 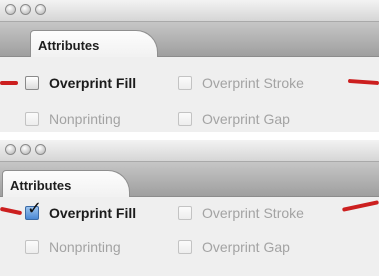 I want to click on checkmark-icon: ✓, so click(x=35, y=208).